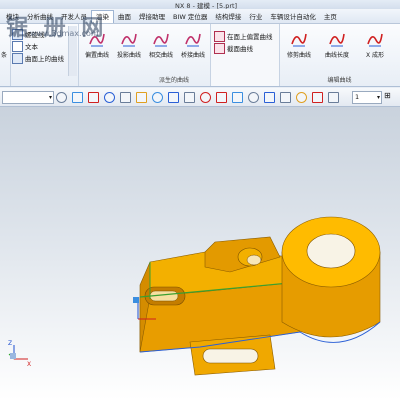  What do you see at coordinates (190, 16) in the screenshot?
I see `tab-6: BIW 定位器` at bounding box center [190, 16].